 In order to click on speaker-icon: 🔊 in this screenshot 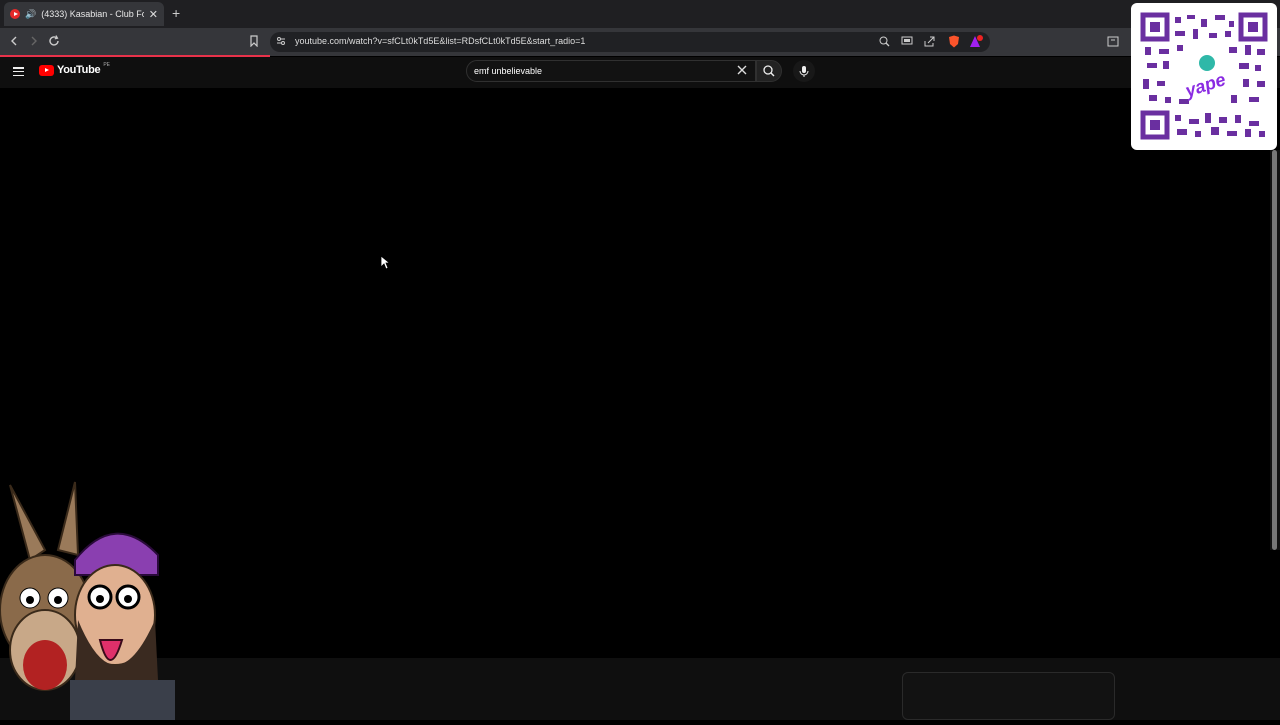, I will do `click(30, 14)`.